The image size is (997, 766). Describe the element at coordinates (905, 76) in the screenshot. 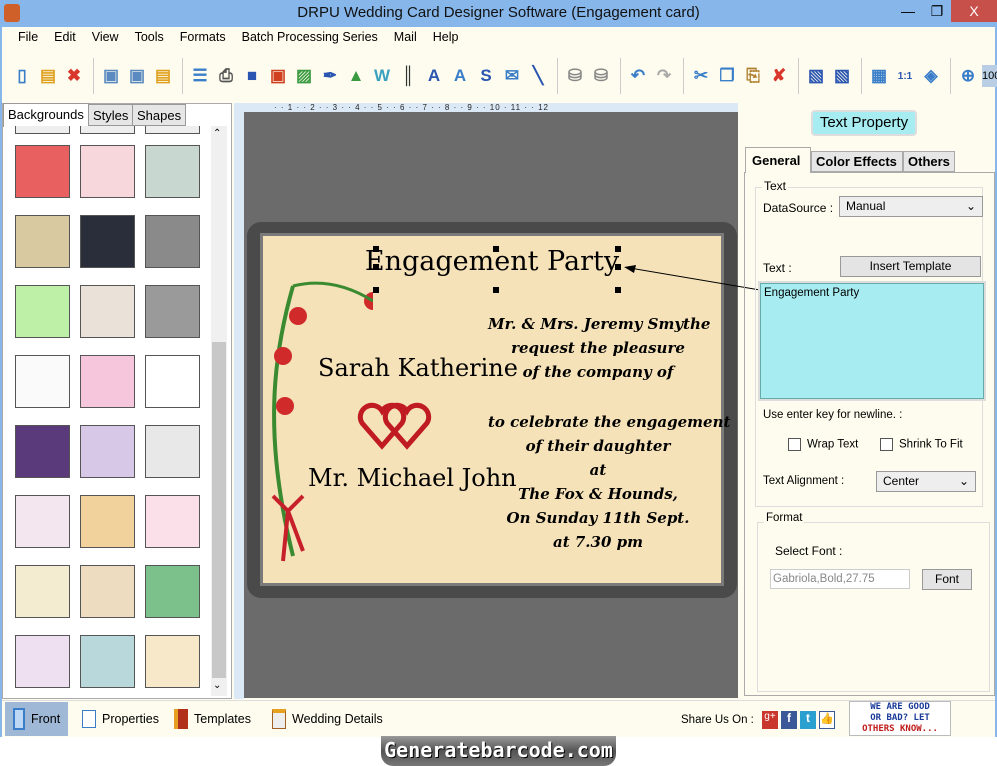

I see `actual-size-icon: 1:1` at that location.